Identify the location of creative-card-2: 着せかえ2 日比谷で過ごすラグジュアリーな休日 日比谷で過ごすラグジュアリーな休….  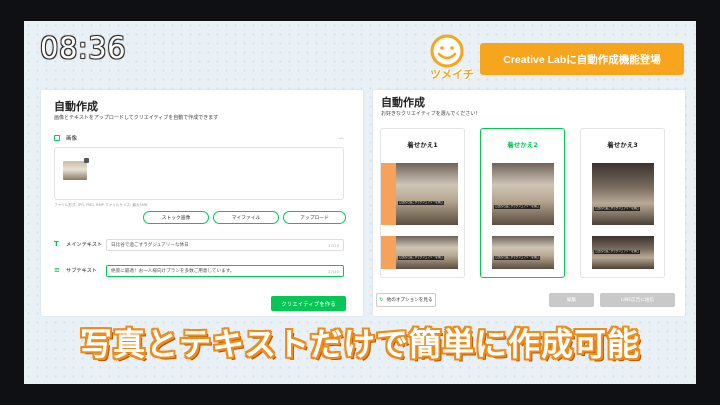
(522, 203).